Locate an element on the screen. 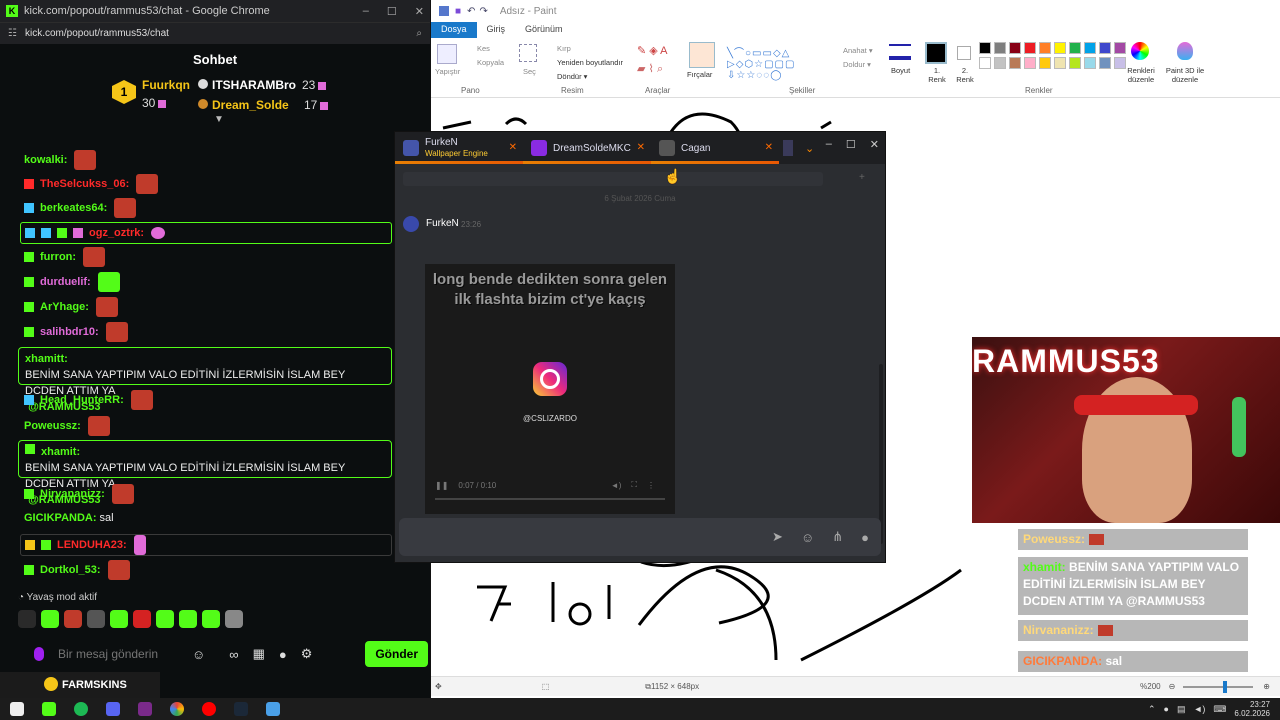 The height and width of the screenshot is (720, 1280). chat-username: Dortkol_53: is located at coordinates (70, 570).